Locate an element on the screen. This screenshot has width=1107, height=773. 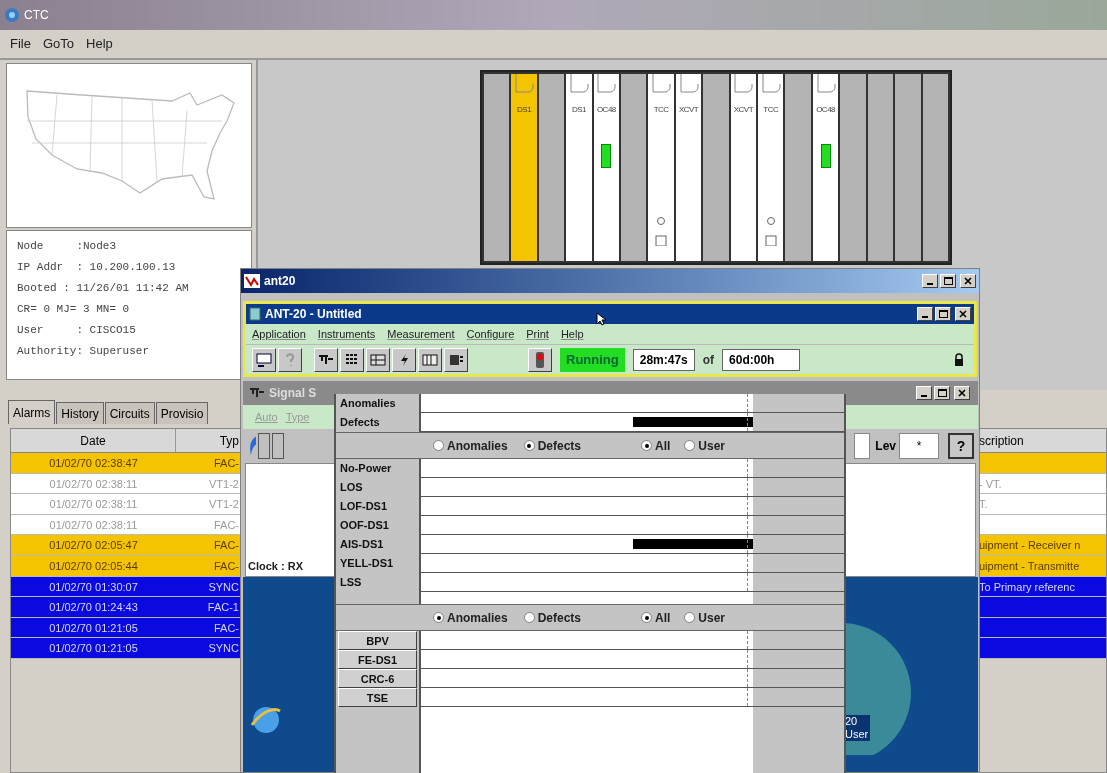
menu-item: Application is located at coordinates (279, 334).